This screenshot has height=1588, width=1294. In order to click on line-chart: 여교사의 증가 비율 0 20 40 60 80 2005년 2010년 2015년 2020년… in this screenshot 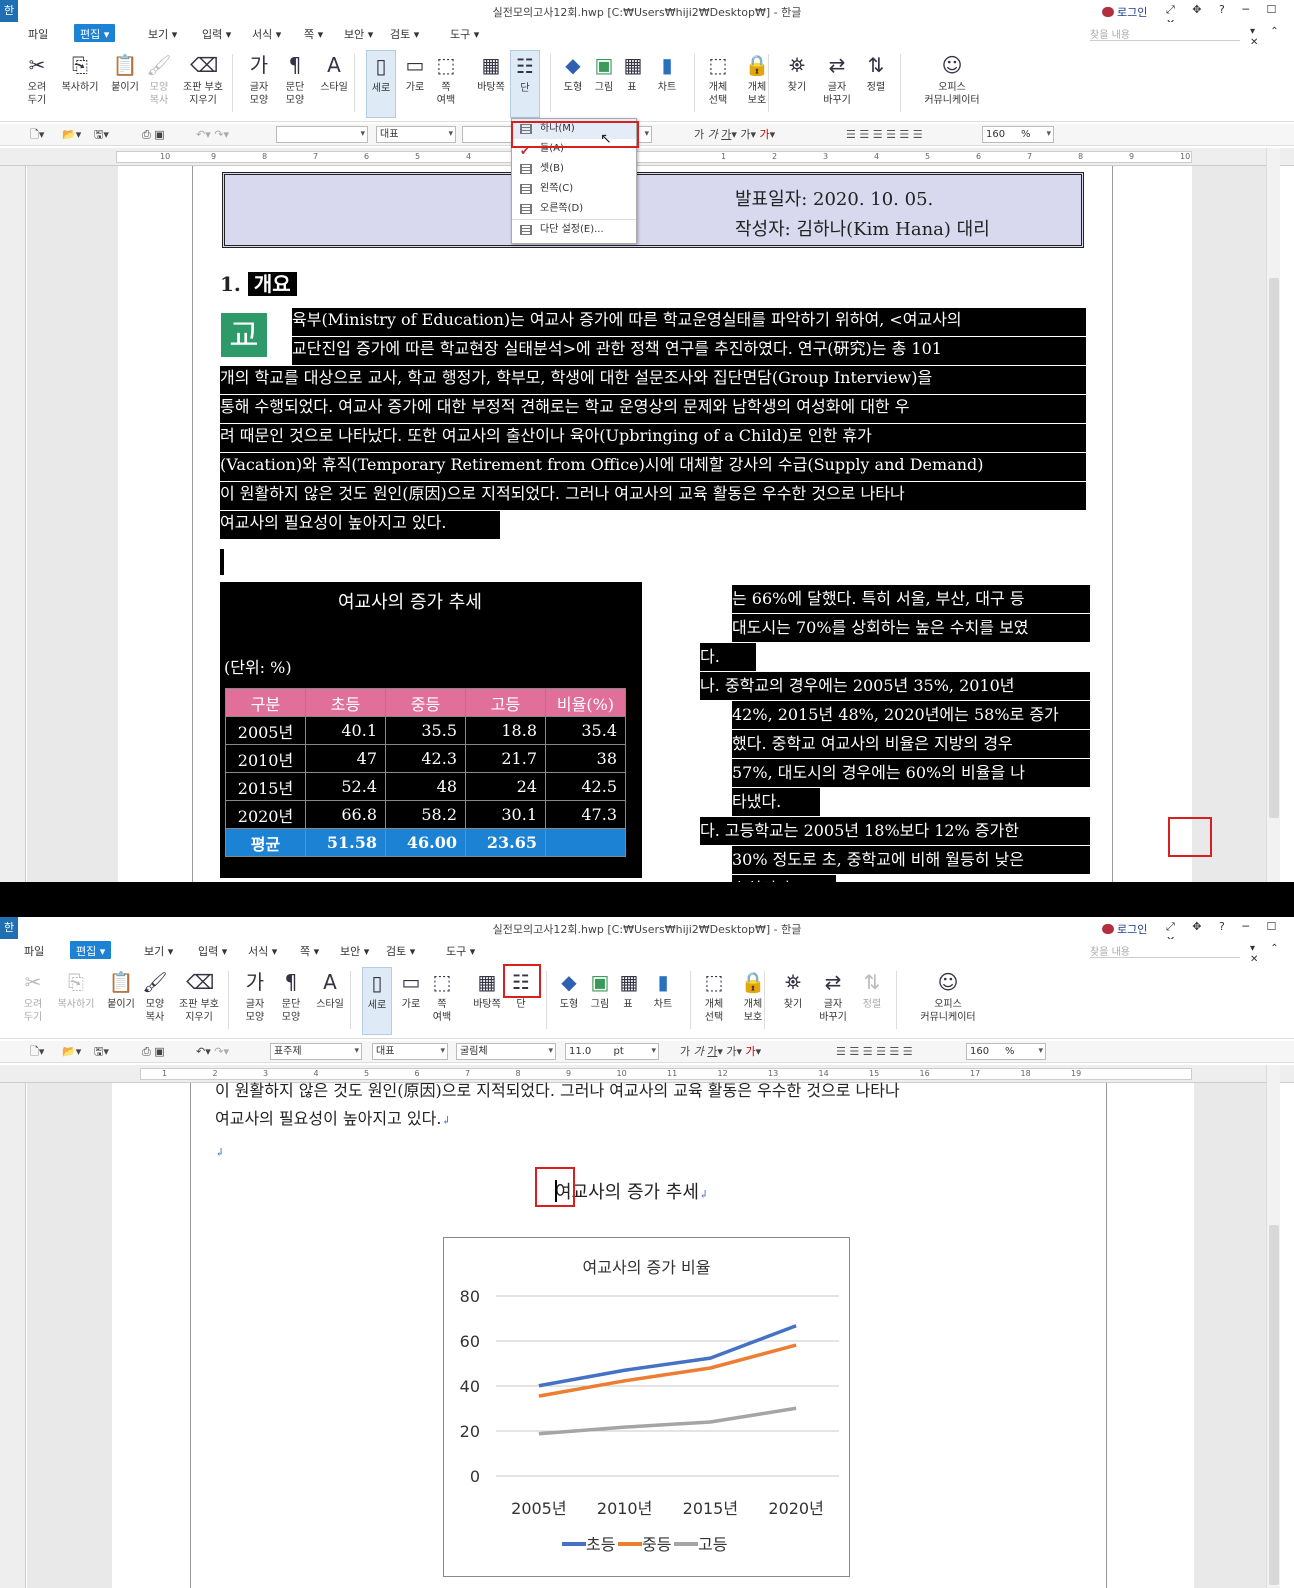, I will do `click(646, 1407)`.